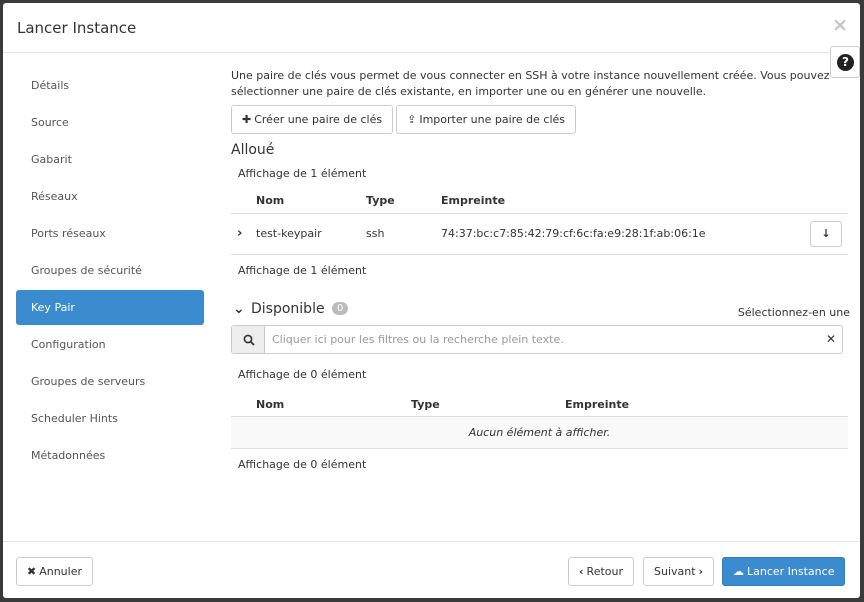  What do you see at coordinates (597, 404) in the screenshot?
I see `available-col-fingerprint: Empreinte` at bounding box center [597, 404].